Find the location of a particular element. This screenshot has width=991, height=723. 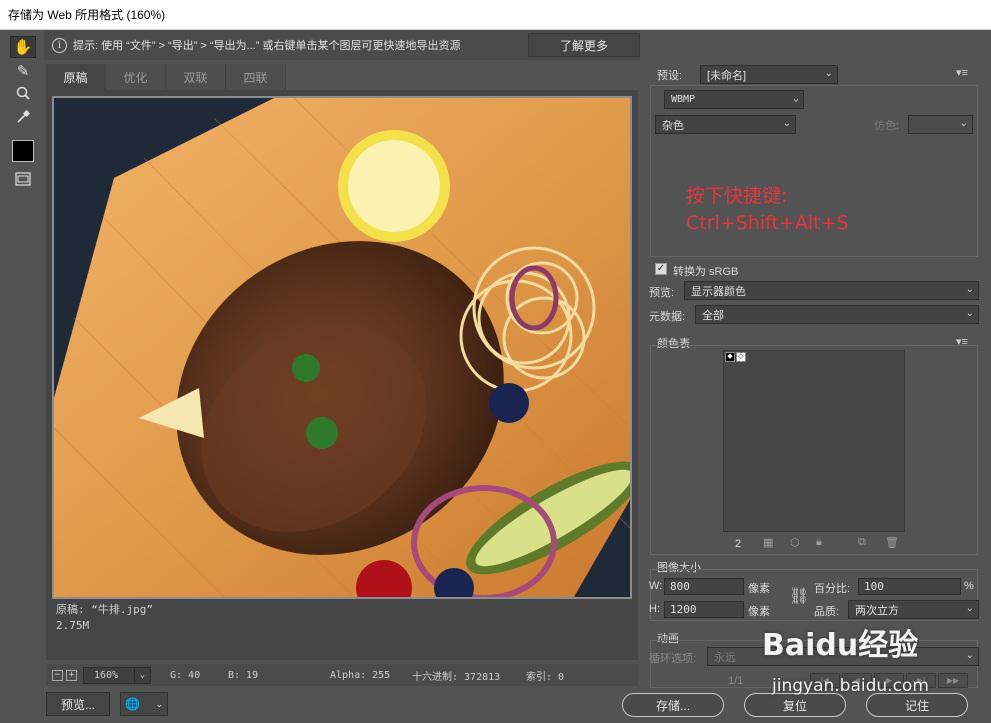

dither-amount-select: ⌄ is located at coordinates (940, 124).